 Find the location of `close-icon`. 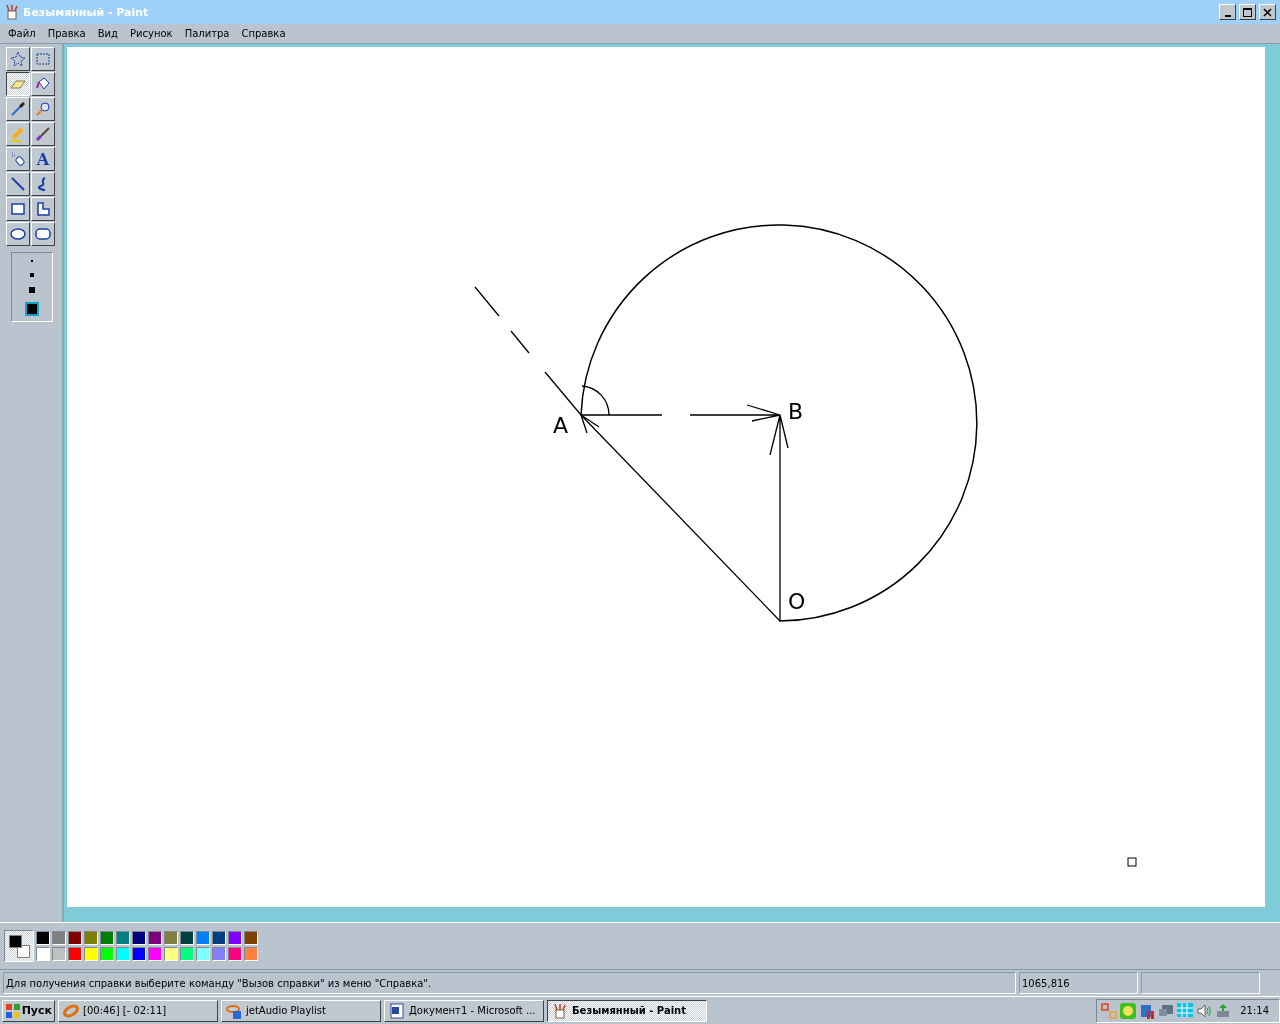

close-icon is located at coordinates (1267, 12).